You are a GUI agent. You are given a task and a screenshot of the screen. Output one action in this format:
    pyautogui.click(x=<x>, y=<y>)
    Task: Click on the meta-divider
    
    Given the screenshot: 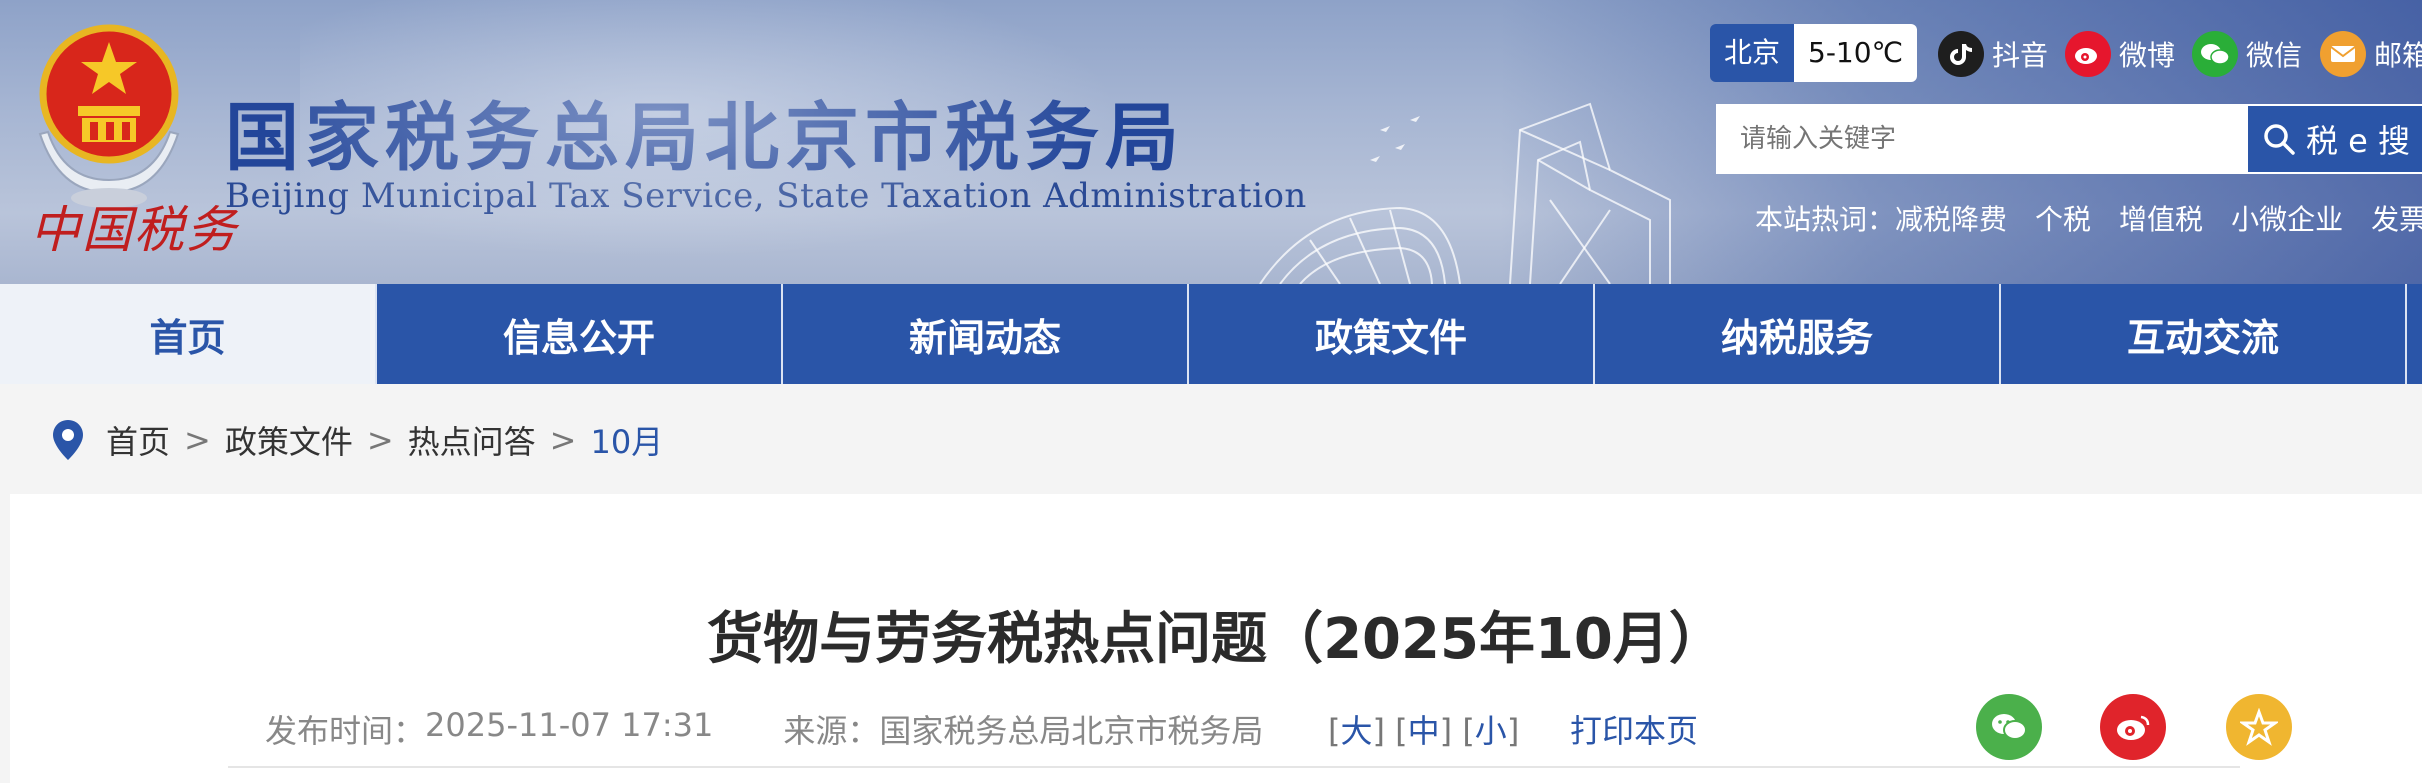 What is the action you would take?
    pyautogui.click(x=1234, y=767)
    